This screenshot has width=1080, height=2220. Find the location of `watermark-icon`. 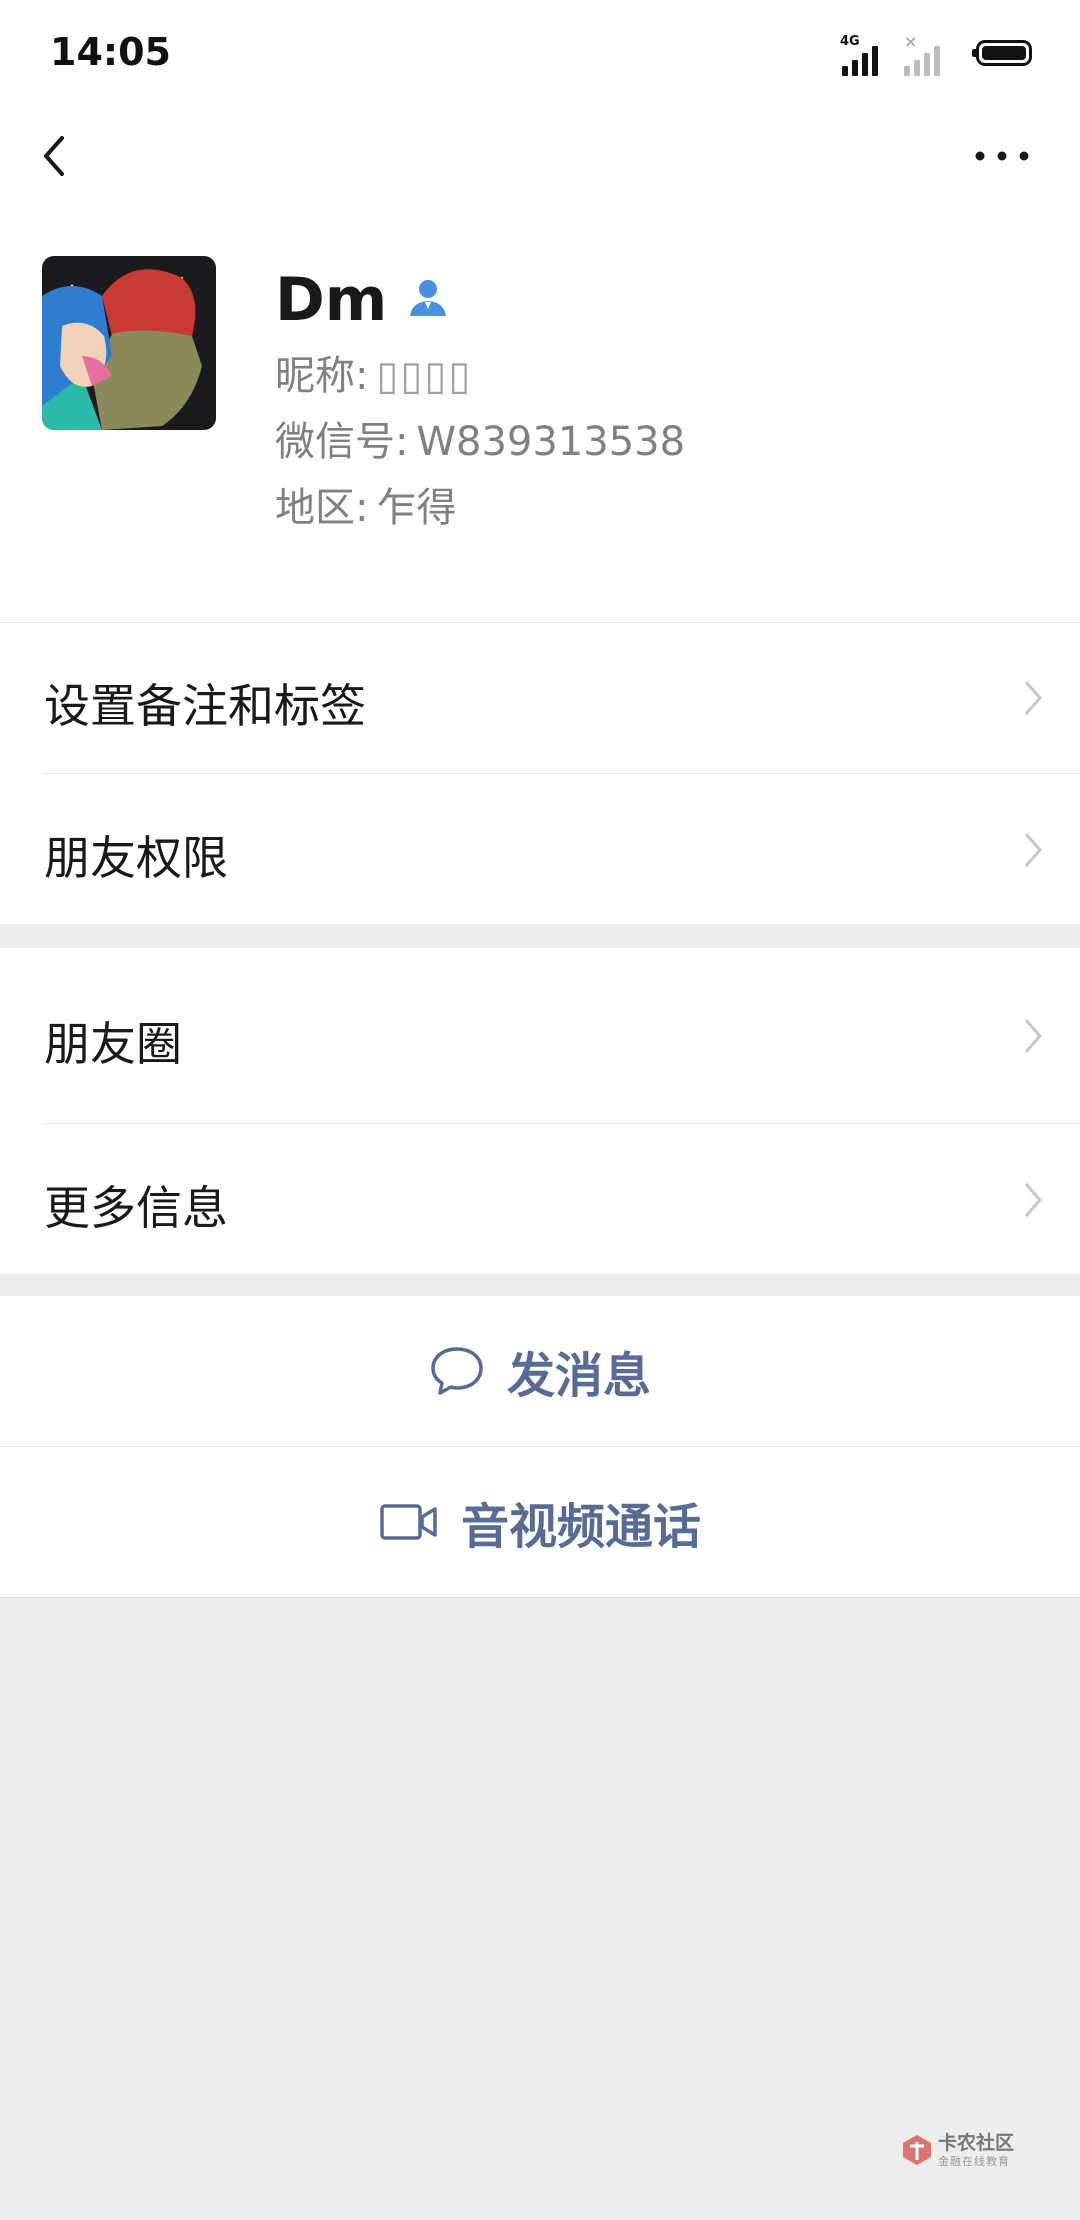

watermark-icon is located at coordinates (917, 2150).